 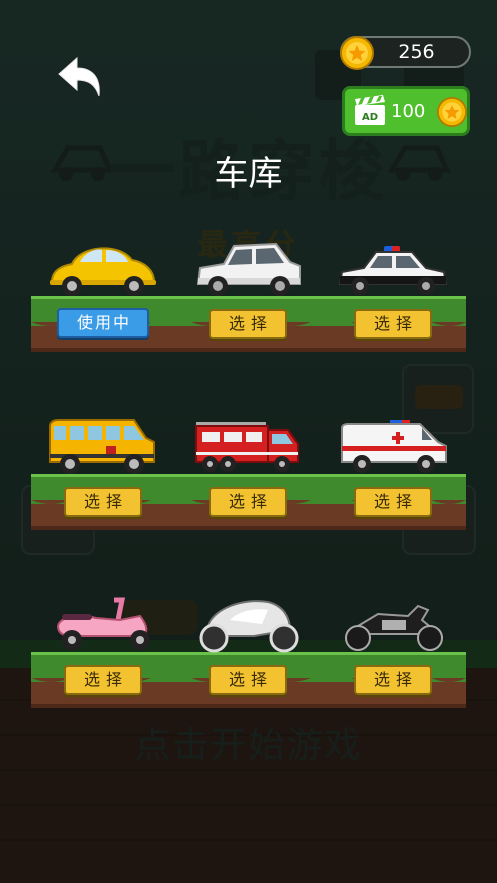 What do you see at coordinates (416, 52) in the screenshot?
I see `coin-count: 256` at bounding box center [416, 52].